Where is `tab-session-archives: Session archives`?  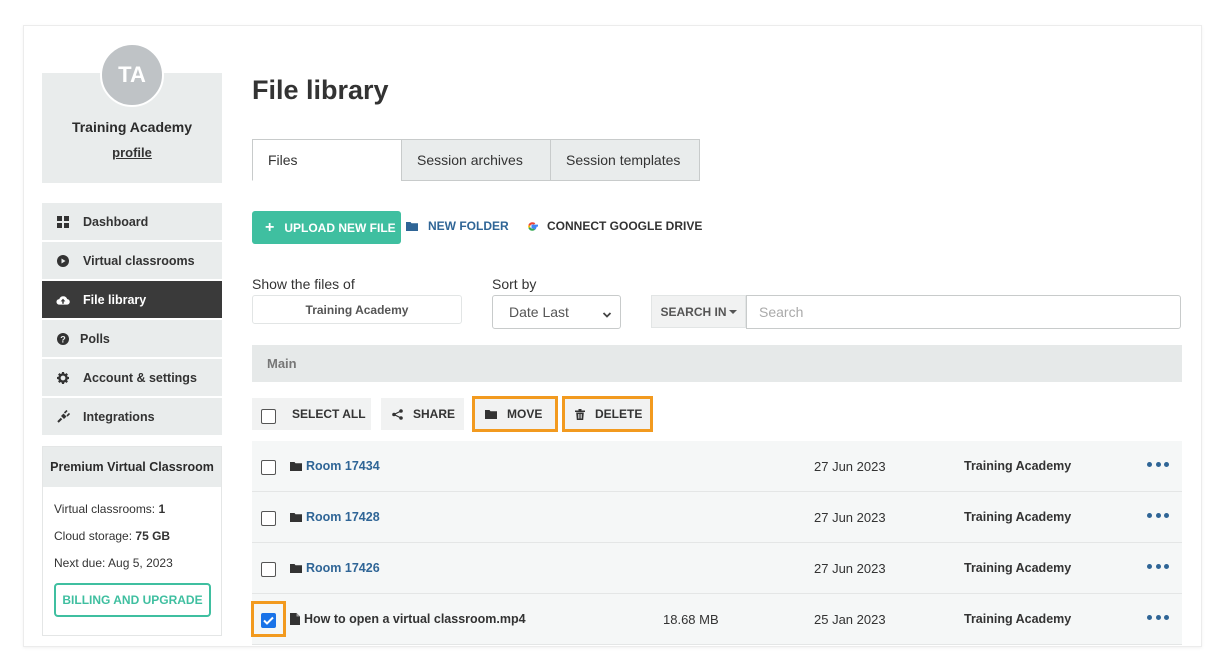 tab-session-archives: Session archives is located at coordinates (476, 160).